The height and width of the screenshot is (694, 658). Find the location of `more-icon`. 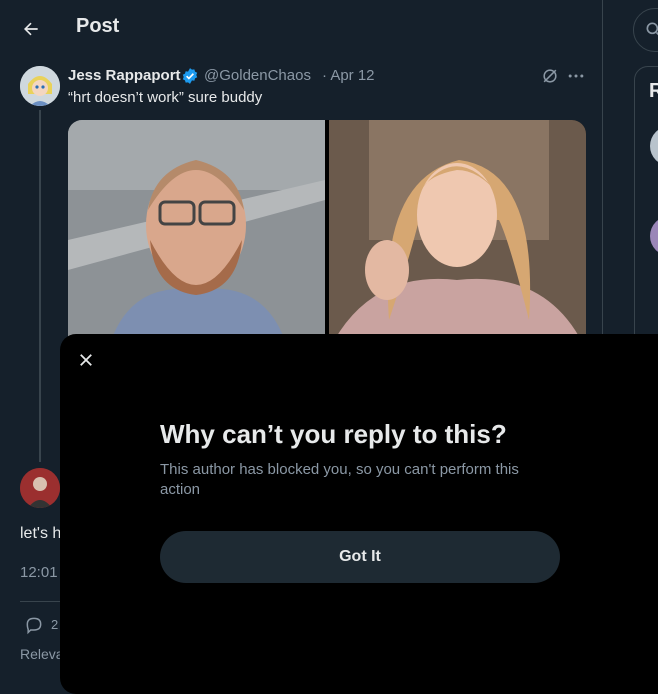

more-icon is located at coordinates (576, 76).